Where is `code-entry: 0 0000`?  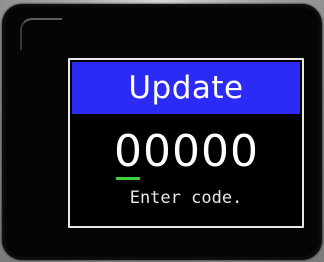
code-entry: 0 0000 is located at coordinates (186, 153).